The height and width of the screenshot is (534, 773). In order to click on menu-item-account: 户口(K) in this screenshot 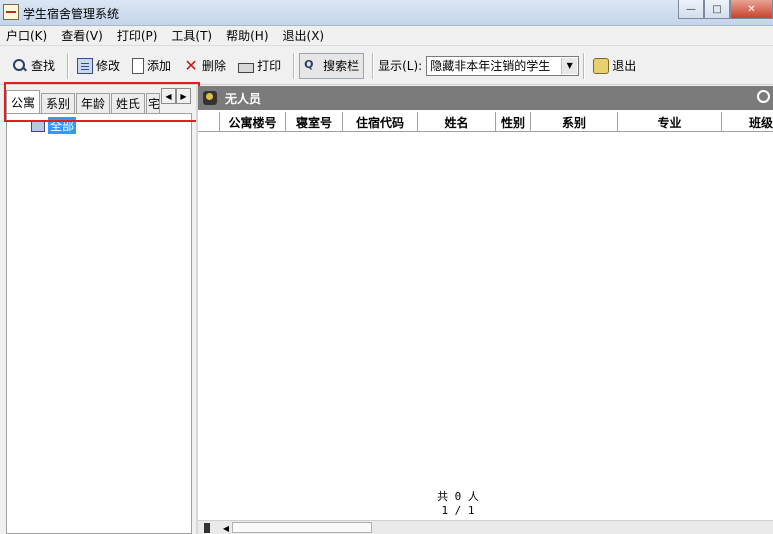, I will do `click(26, 35)`.